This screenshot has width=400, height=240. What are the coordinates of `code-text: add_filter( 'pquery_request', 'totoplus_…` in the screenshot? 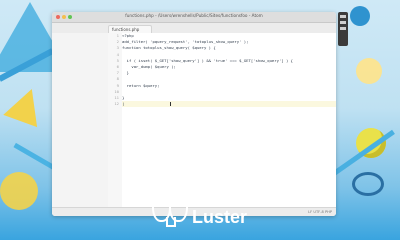 It's located at (185, 42).